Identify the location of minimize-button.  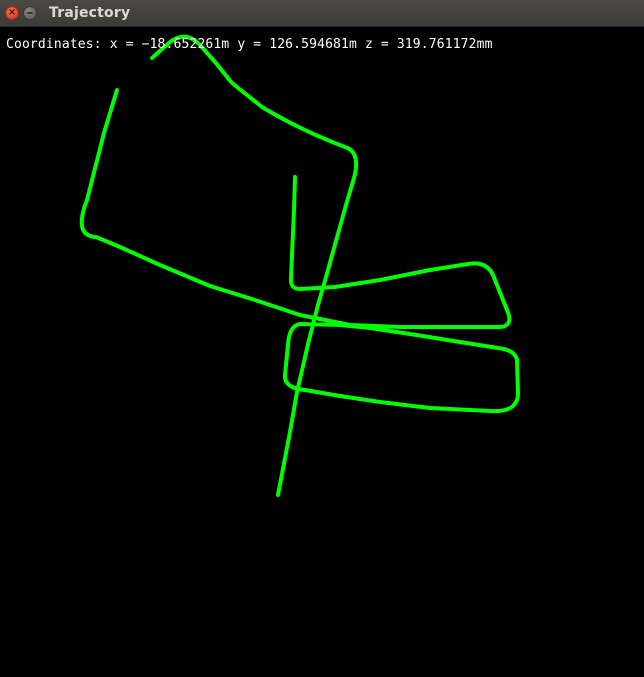
(30, 13).